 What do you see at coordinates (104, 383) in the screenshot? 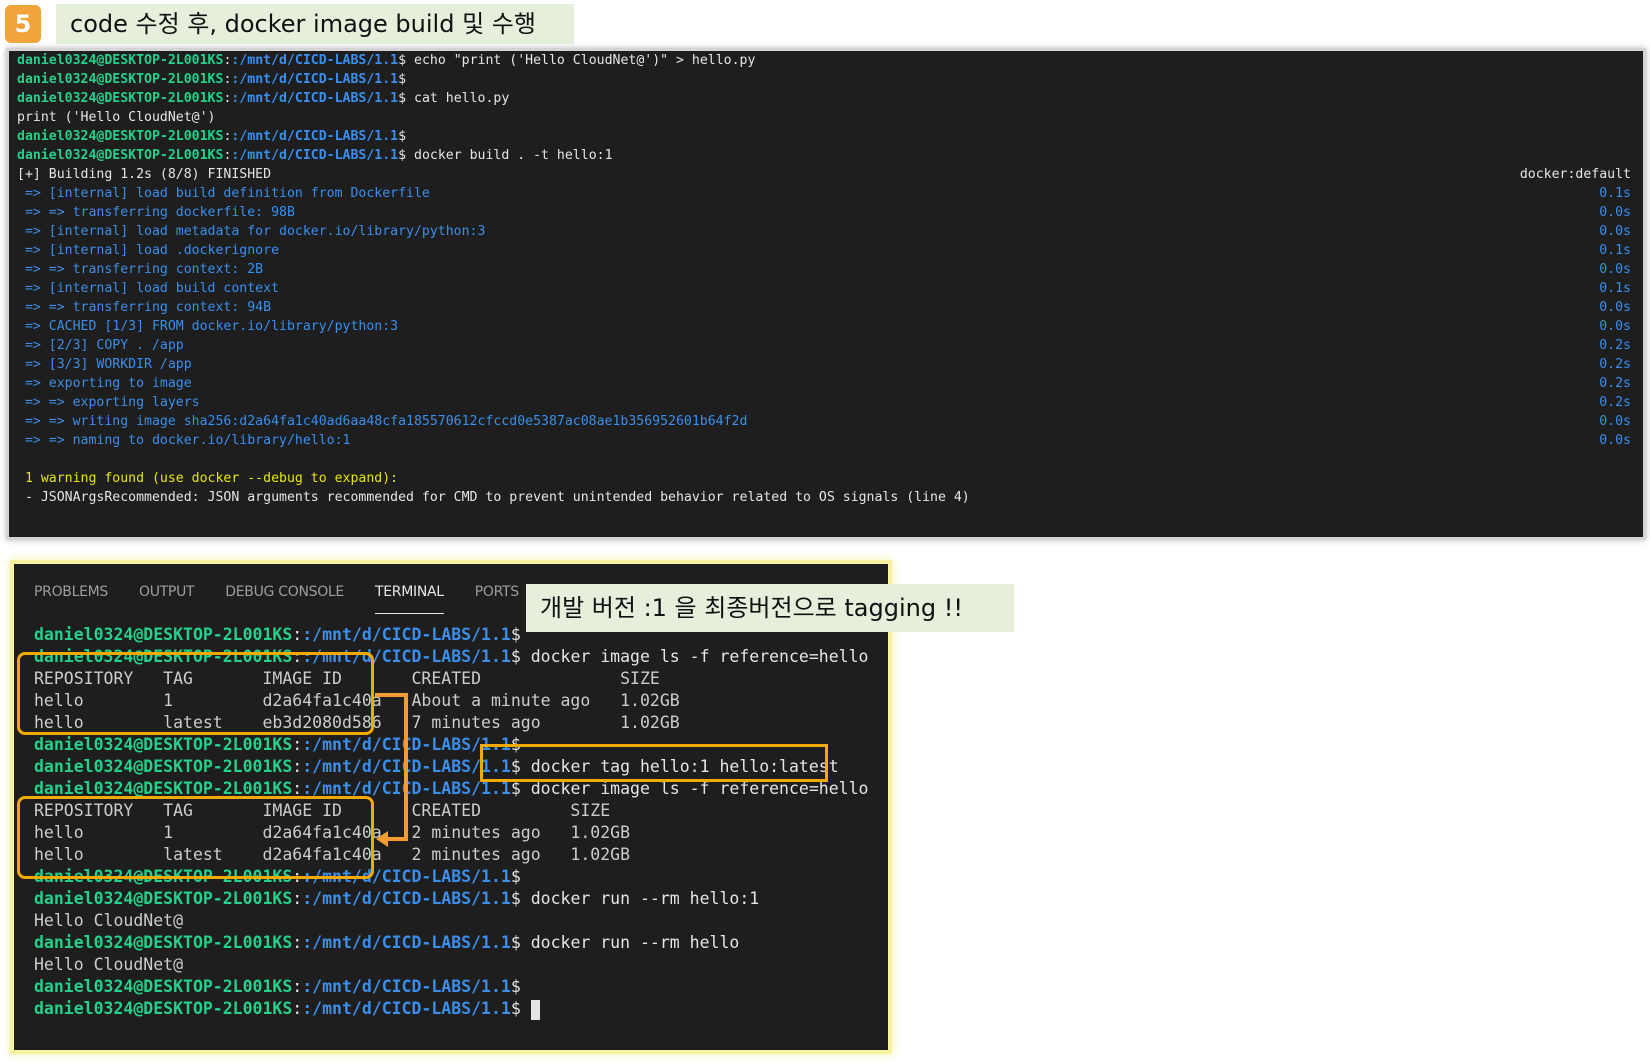
I see `build-step: => exporting to image` at bounding box center [104, 383].